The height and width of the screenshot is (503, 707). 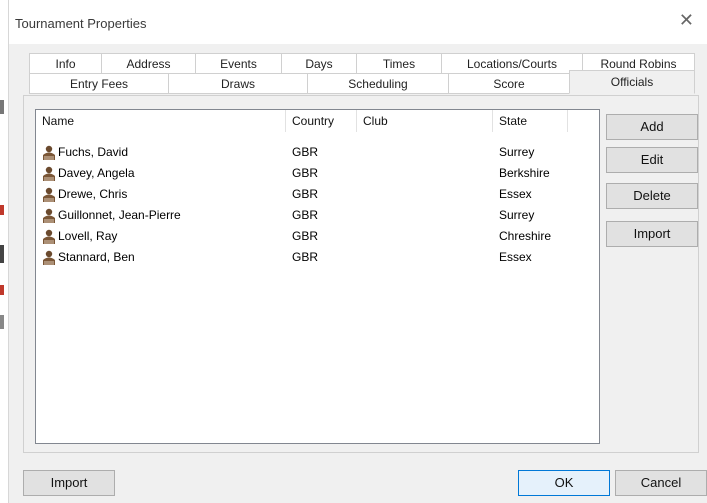 What do you see at coordinates (509, 83) in the screenshot?
I see `tab-score: Score` at bounding box center [509, 83].